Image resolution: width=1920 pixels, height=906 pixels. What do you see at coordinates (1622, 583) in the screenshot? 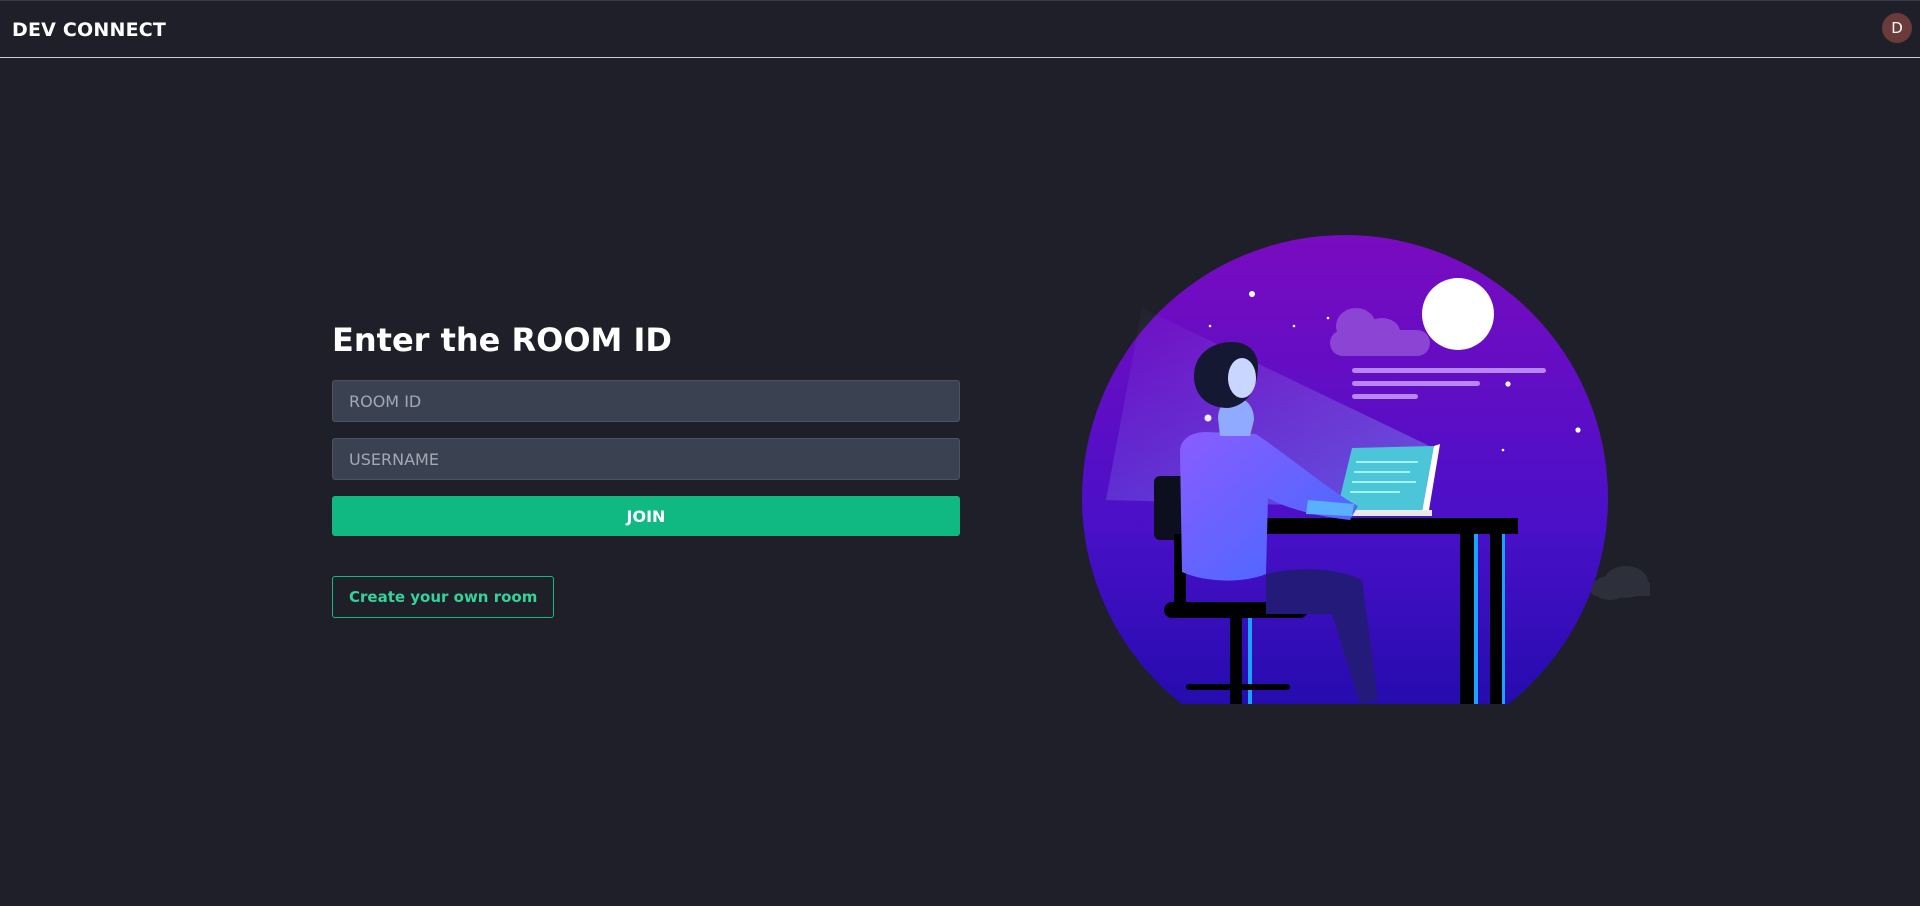
I see `cloud-icon` at bounding box center [1622, 583].